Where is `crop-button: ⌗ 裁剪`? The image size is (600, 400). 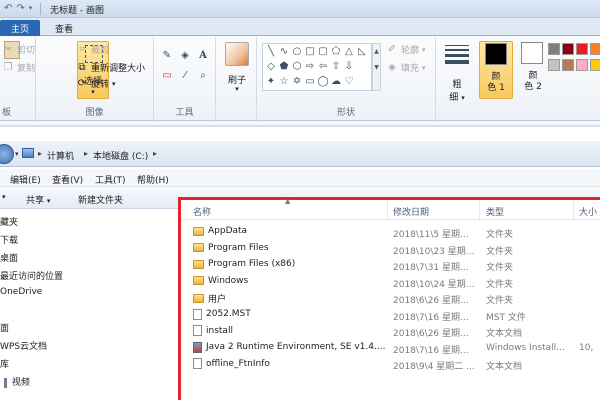
crop-button: ⌗ 裁剪 is located at coordinates (92, 50).